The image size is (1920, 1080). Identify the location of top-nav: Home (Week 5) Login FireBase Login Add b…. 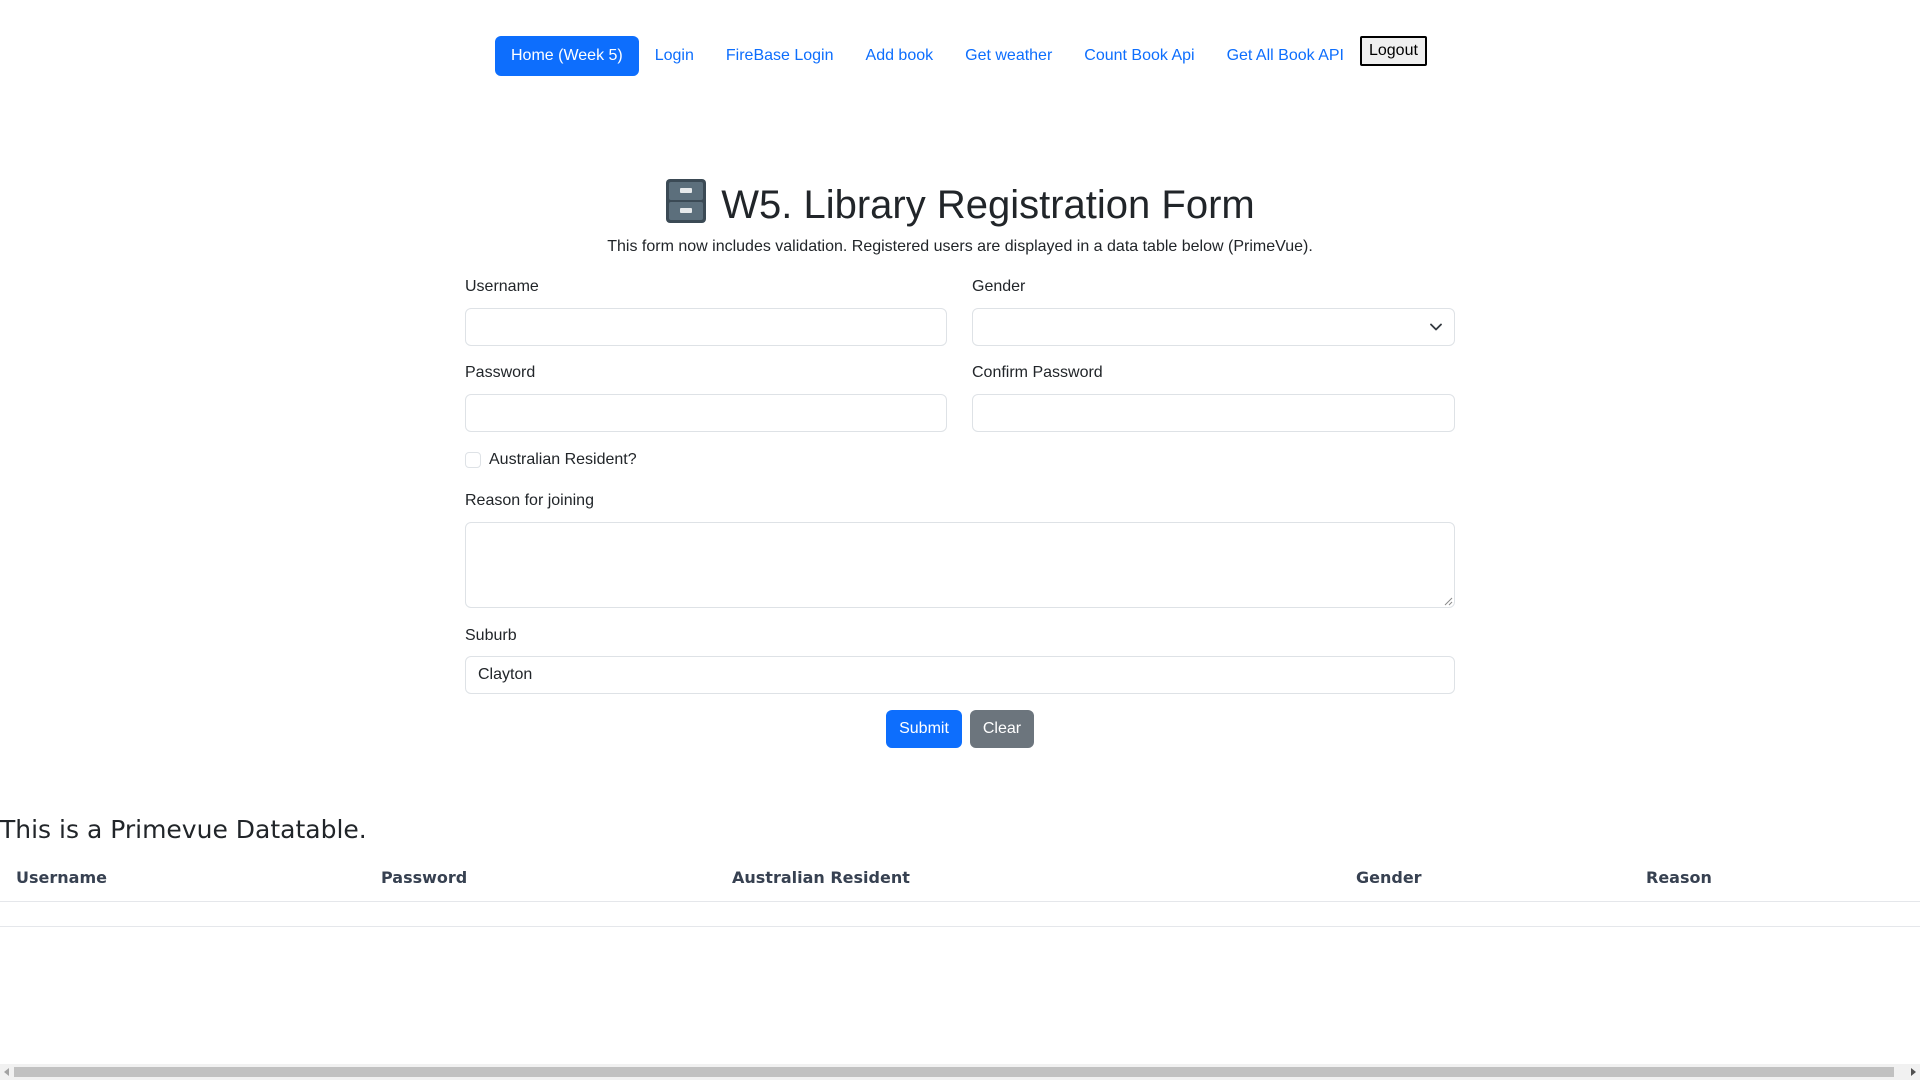
(961, 56).